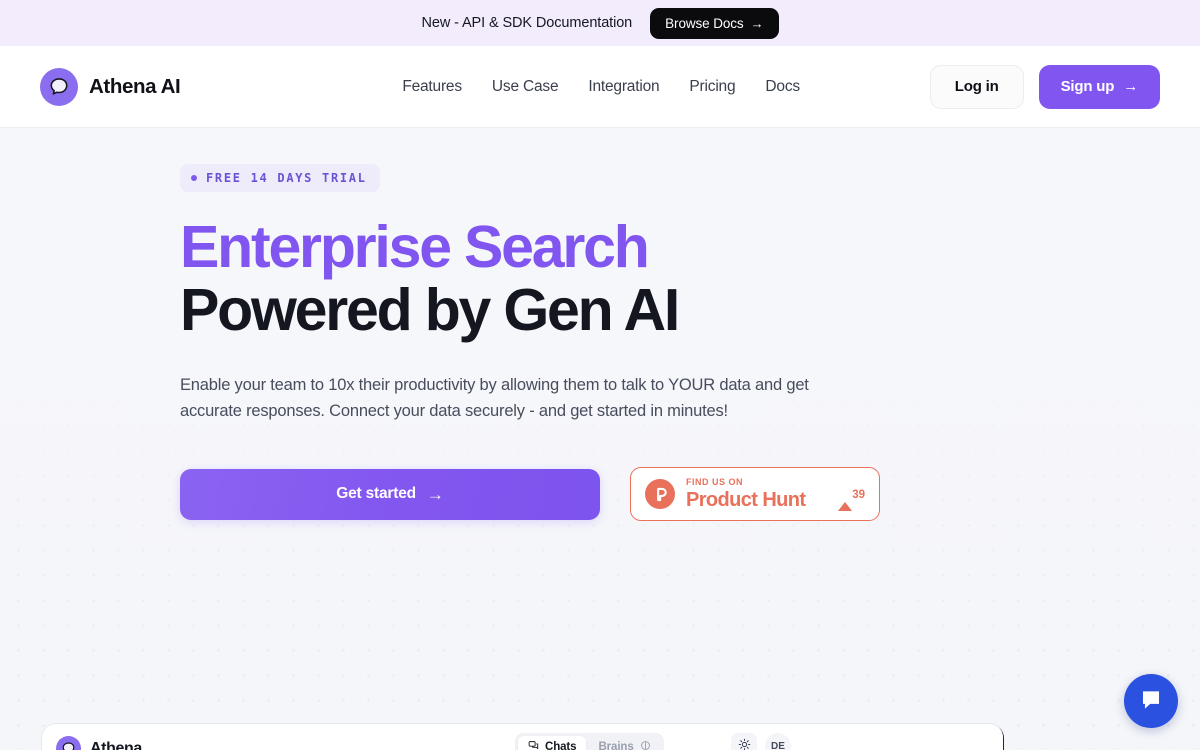 The height and width of the screenshot is (750, 1200). Describe the element at coordinates (778, 741) in the screenshot. I see `language-button: DE` at that location.